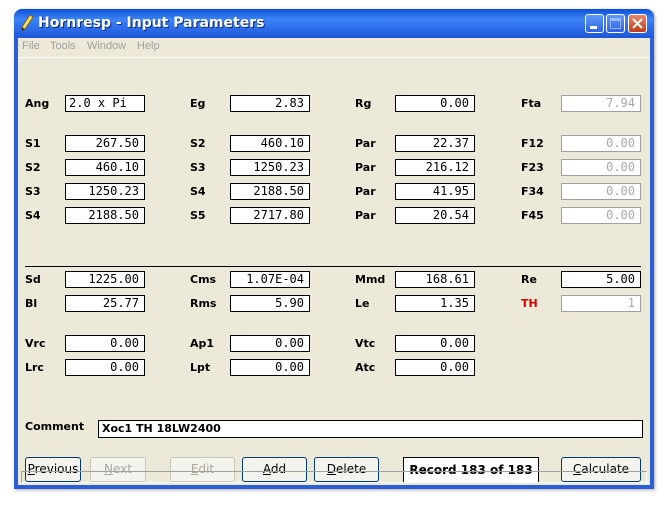 The height and width of the screenshot is (508, 668). Describe the element at coordinates (203, 303) in the screenshot. I see `label-rms: Rms` at that location.